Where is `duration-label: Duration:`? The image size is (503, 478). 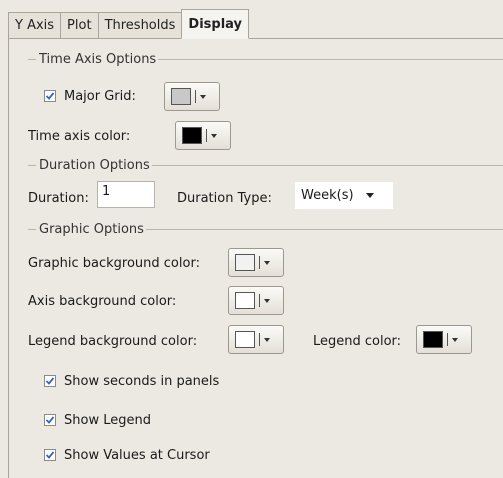
duration-label: Duration: is located at coordinates (58, 198).